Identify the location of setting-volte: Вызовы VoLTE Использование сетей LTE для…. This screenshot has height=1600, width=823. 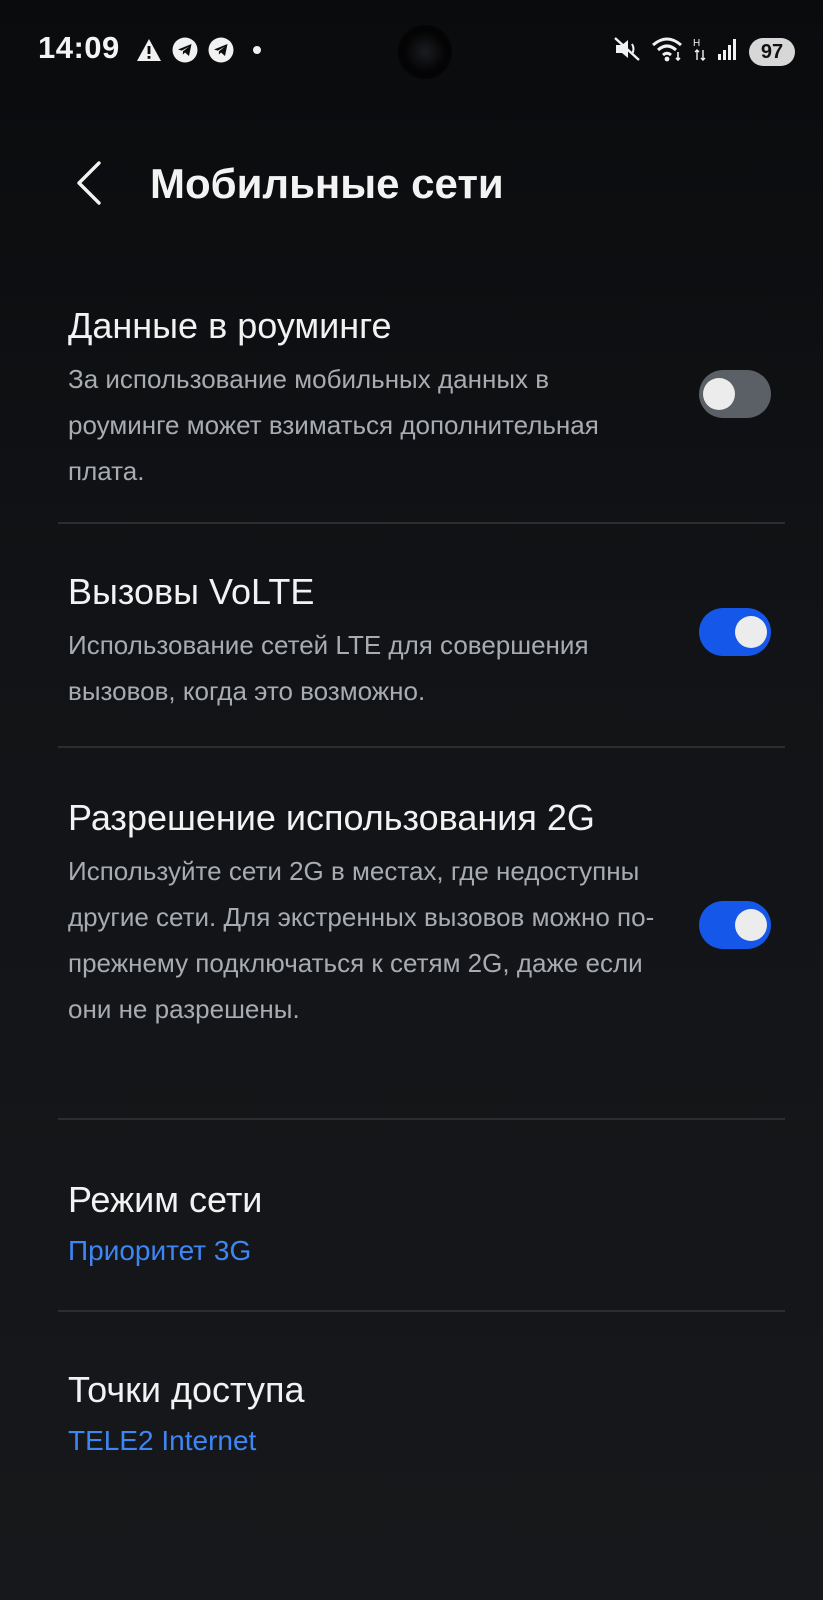
(420, 642).